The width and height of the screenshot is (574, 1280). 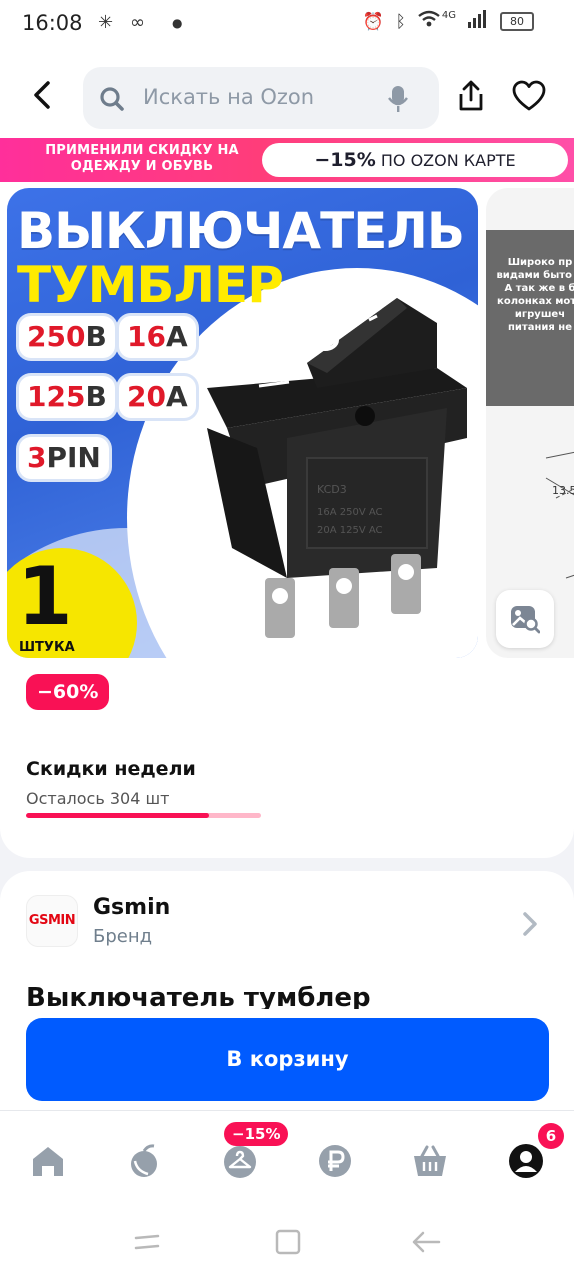 What do you see at coordinates (345, 160) in the screenshot?
I see `promo-percent: −15%` at bounding box center [345, 160].